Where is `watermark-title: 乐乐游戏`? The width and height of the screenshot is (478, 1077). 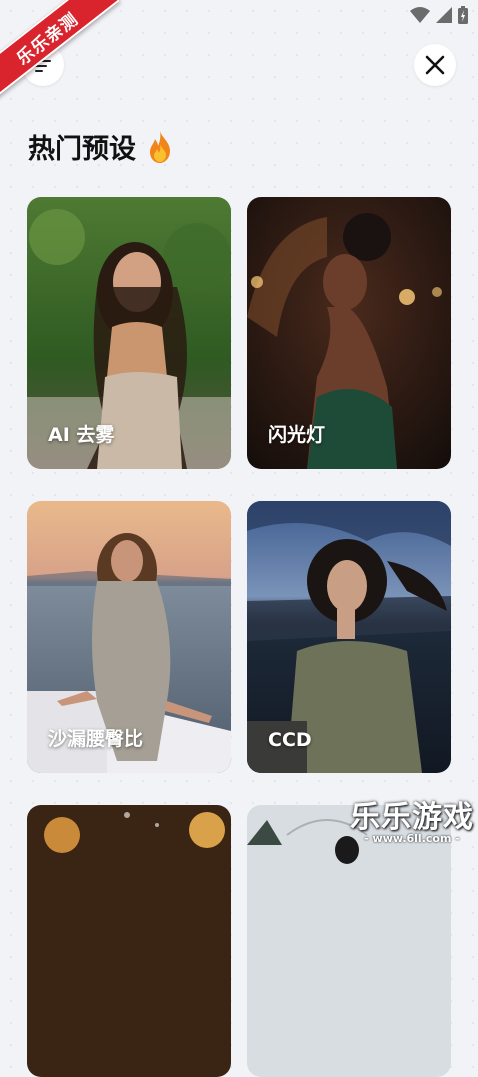
watermark-title: 乐乐游戏 is located at coordinates (412, 817).